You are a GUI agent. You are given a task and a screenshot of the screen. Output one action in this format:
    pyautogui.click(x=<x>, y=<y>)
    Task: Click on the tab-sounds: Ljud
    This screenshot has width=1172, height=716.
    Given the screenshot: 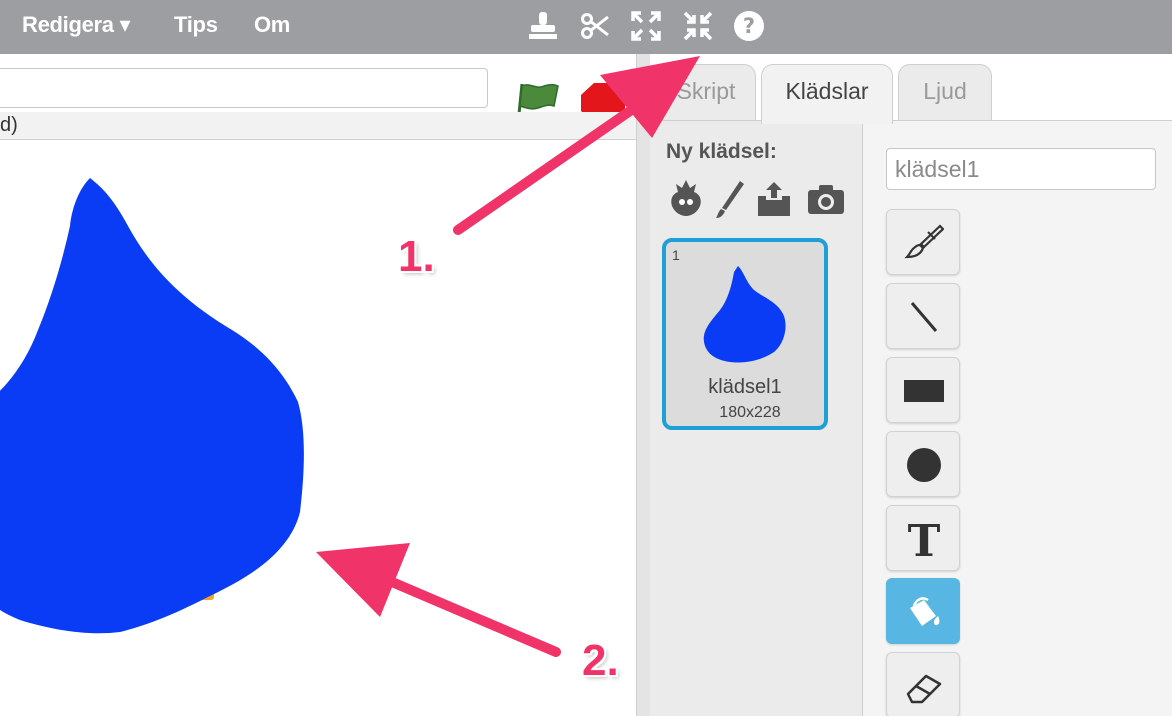 What is the action you would take?
    pyautogui.click(x=945, y=93)
    